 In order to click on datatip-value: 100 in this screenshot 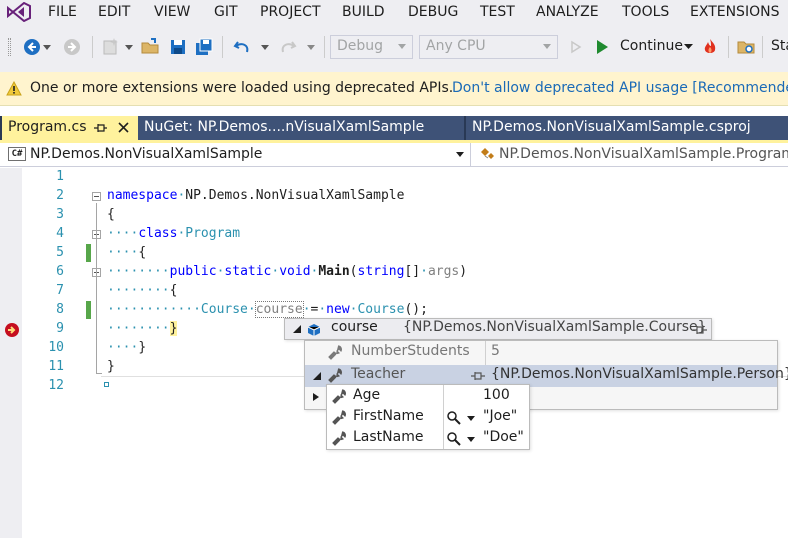, I will do `click(496, 397)`.